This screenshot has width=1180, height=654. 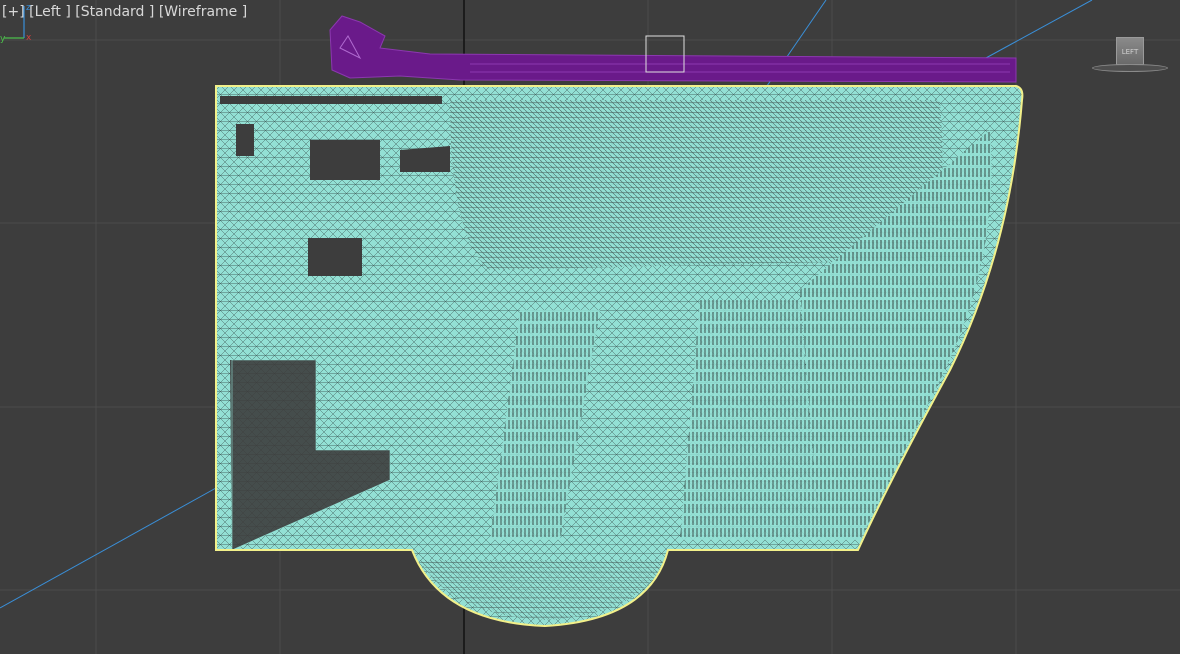 What do you see at coordinates (3, 39) in the screenshot?
I see `axis-y-label: y` at bounding box center [3, 39].